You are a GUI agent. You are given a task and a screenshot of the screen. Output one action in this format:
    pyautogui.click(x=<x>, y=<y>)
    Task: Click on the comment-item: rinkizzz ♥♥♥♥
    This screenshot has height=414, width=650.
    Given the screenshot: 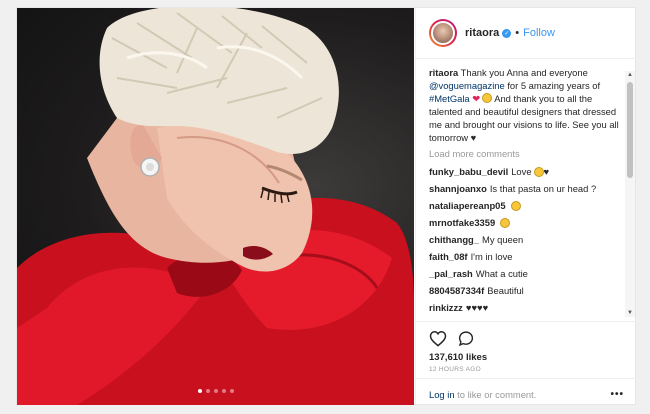 What is the action you would take?
    pyautogui.click(x=528, y=307)
    